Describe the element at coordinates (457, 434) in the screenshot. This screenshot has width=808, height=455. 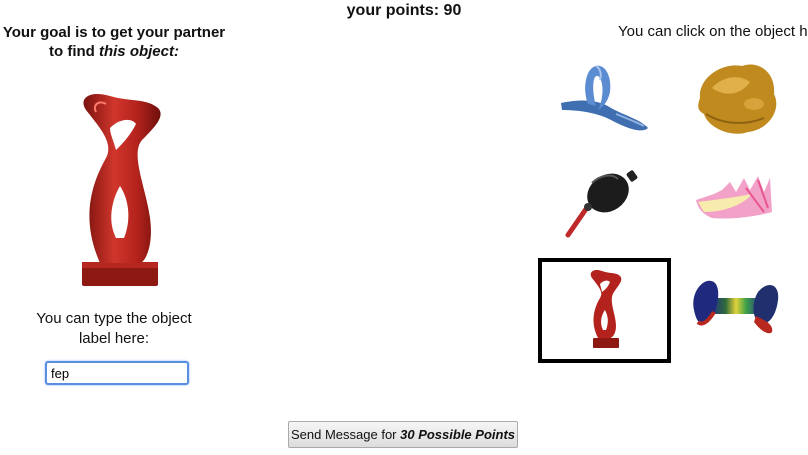
I see `send-button-points: 30 Possible Points` at that location.